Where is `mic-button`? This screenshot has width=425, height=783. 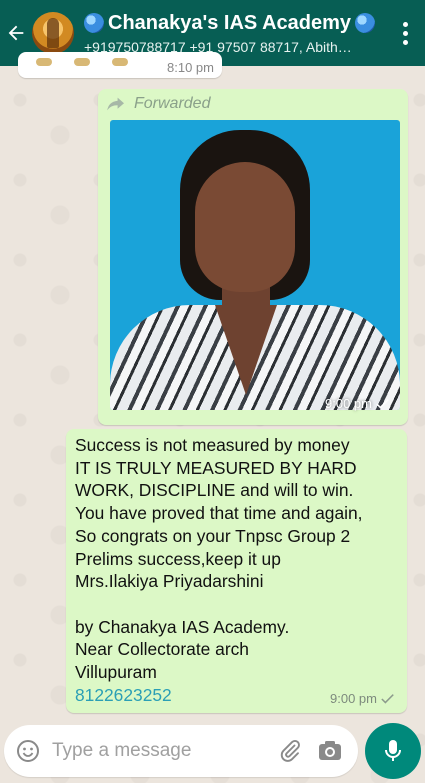
mic-button is located at coordinates (393, 751).